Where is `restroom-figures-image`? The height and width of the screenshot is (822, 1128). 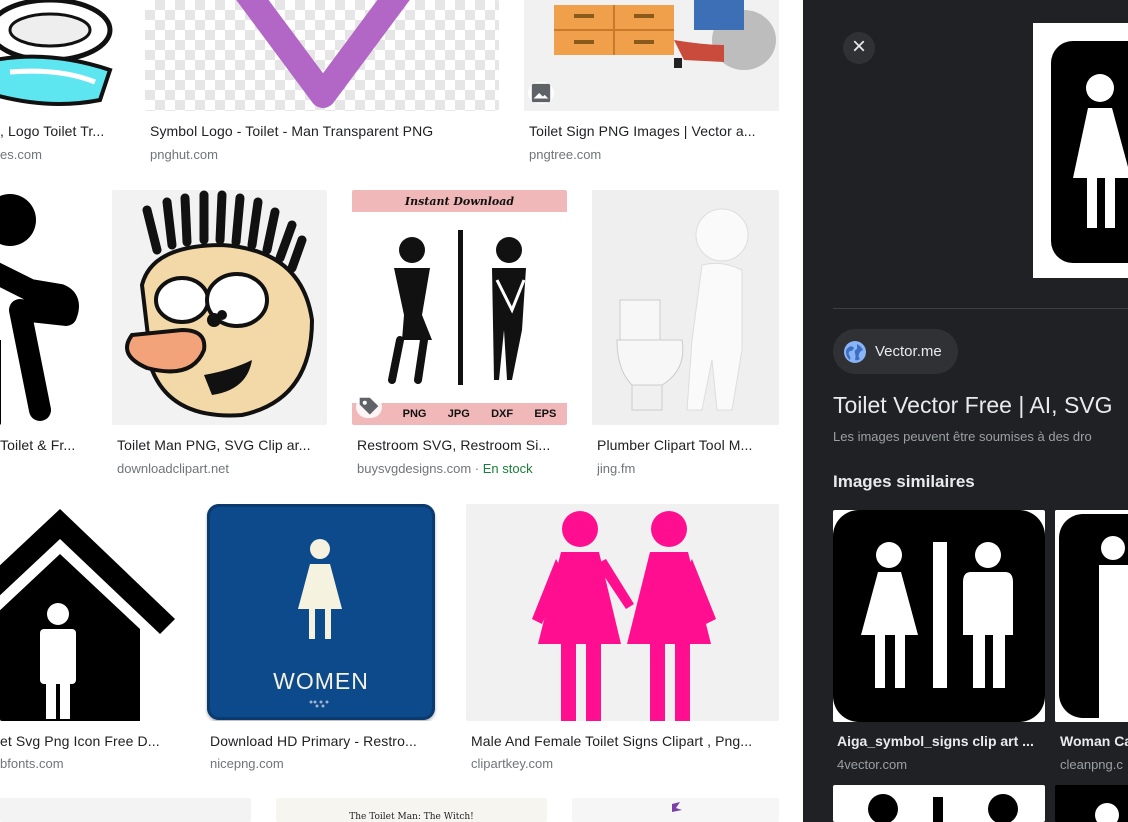
restroom-figures-image is located at coordinates (457, 307).